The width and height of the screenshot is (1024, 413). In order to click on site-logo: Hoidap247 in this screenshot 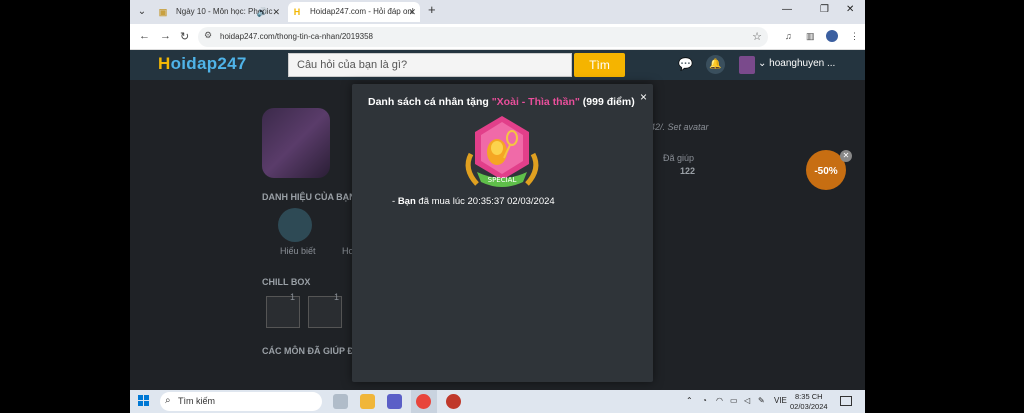, I will do `click(202, 64)`.